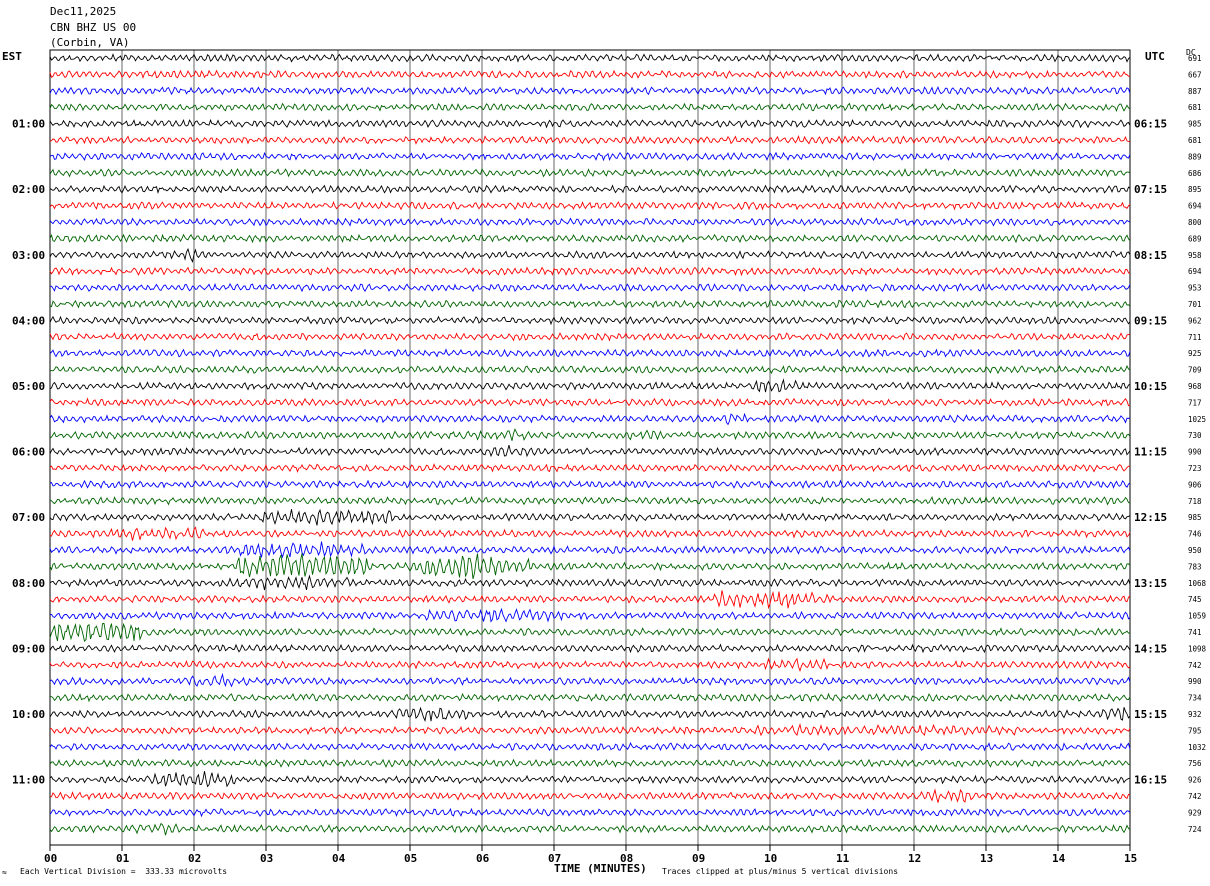 The height and width of the screenshot is (886, 1210). What do you see at coordinates (1197, 648) in the screenshot?
I see `dc-offset-label: 1098` at bounding box center [1197, 648].